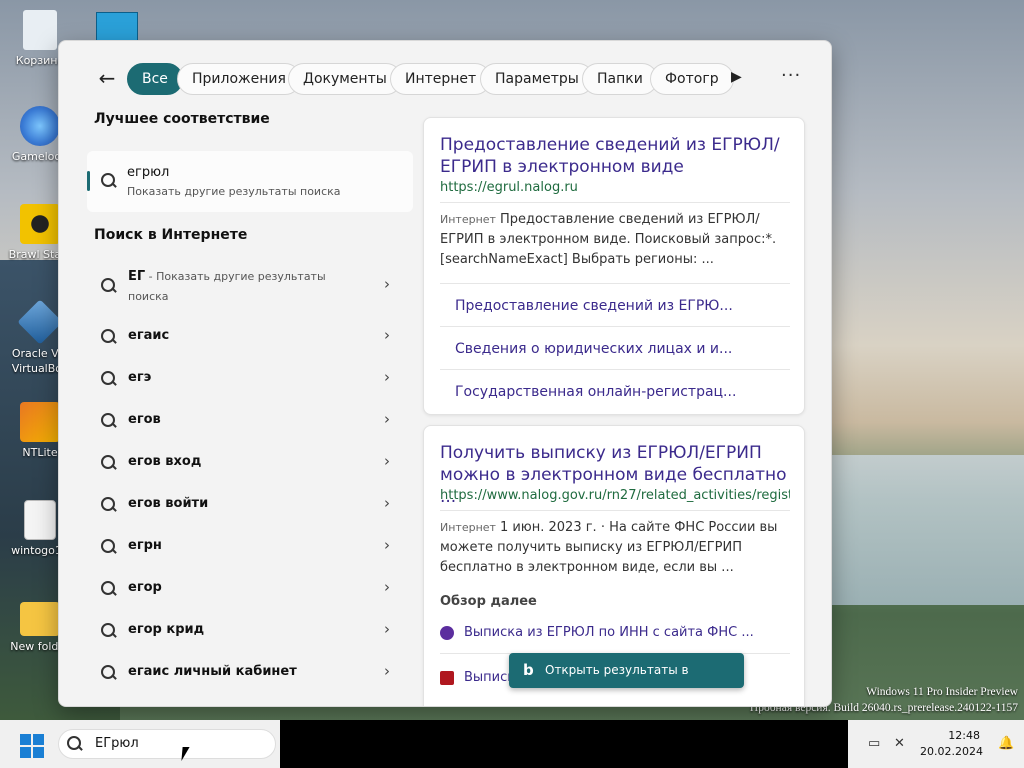 The image size is (1024, 768). I want to click on bing-icon: b, so click(528, 670).